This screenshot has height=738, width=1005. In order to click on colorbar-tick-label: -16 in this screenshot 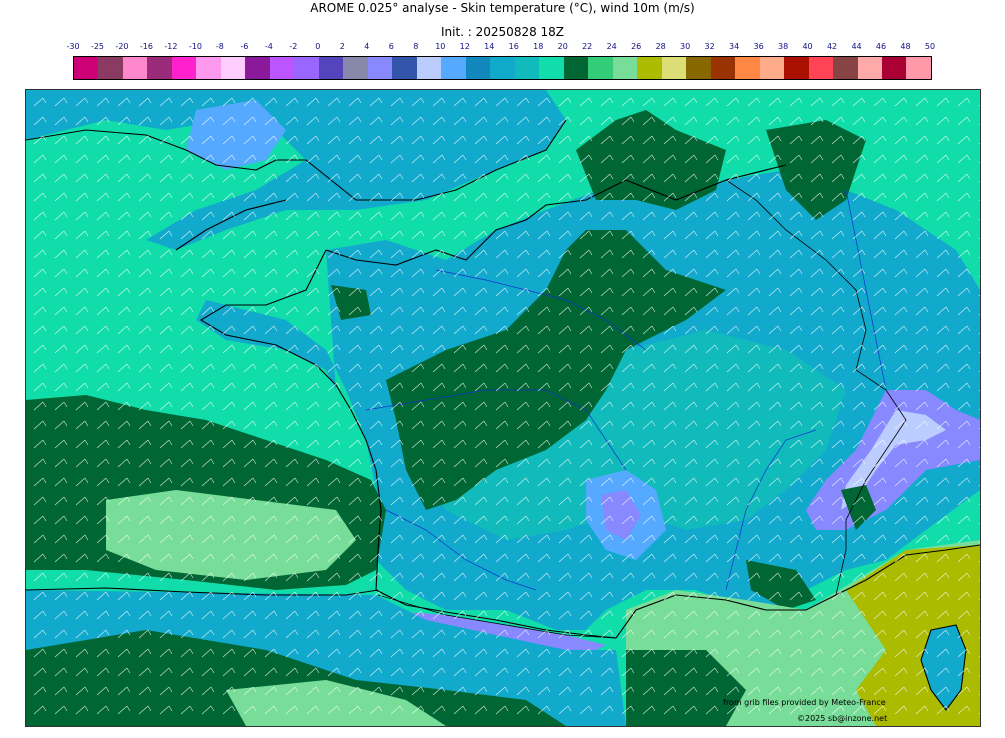, I will do `click(146, 46)`.